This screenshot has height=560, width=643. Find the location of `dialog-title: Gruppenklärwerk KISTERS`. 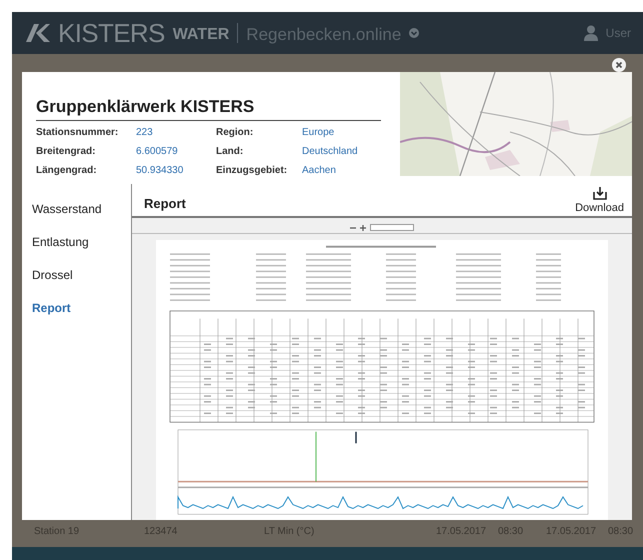

dialog-title: Gruppenklärwerk KISTERS is located at coordinates (208, 108).